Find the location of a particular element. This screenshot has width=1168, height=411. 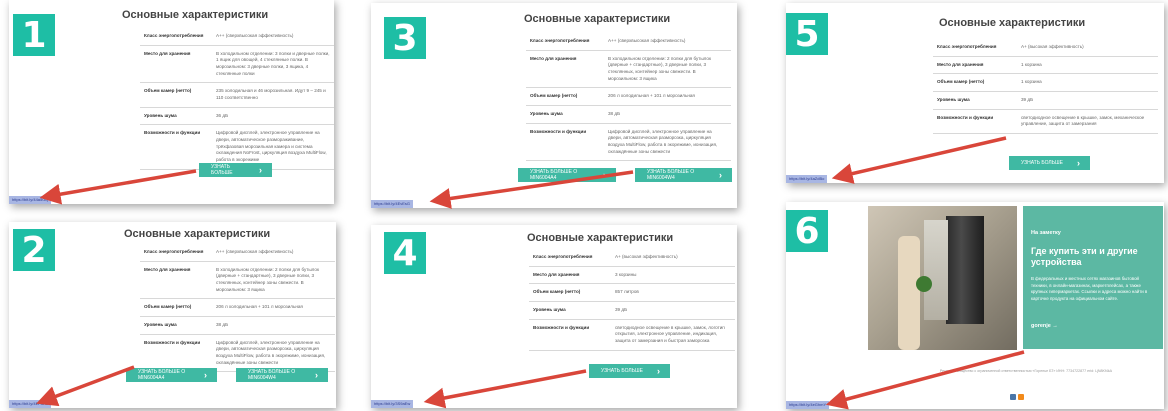

fridge-open-door is located at coordinates (936, 270).